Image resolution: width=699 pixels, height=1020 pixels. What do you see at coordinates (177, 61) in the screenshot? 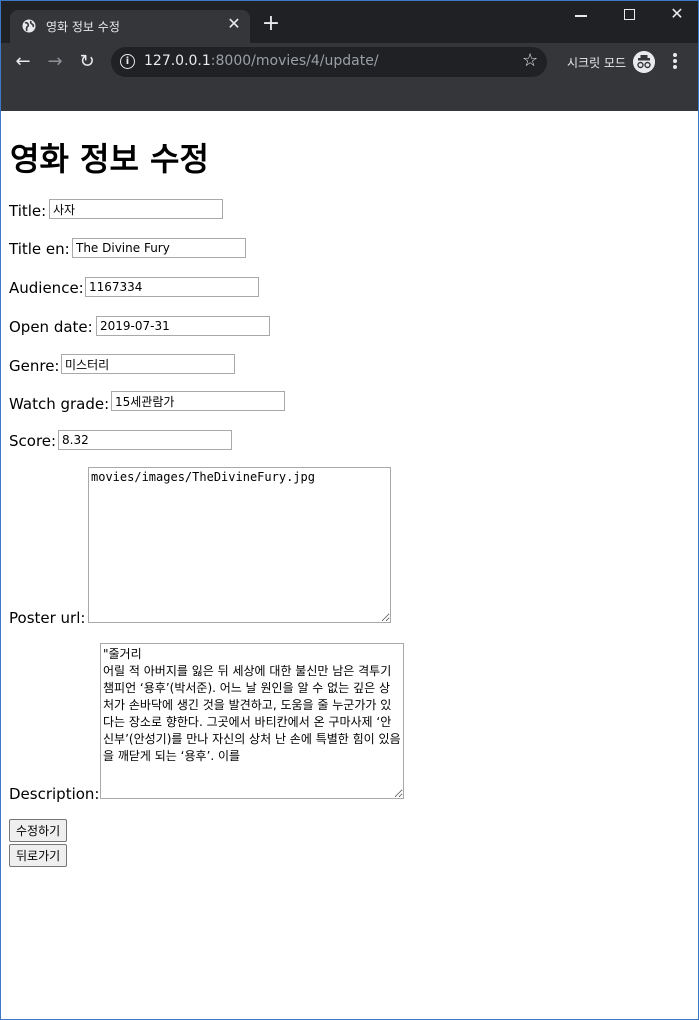
I see `url-host: 127.0.0.1` at bounding box center [177, 61].